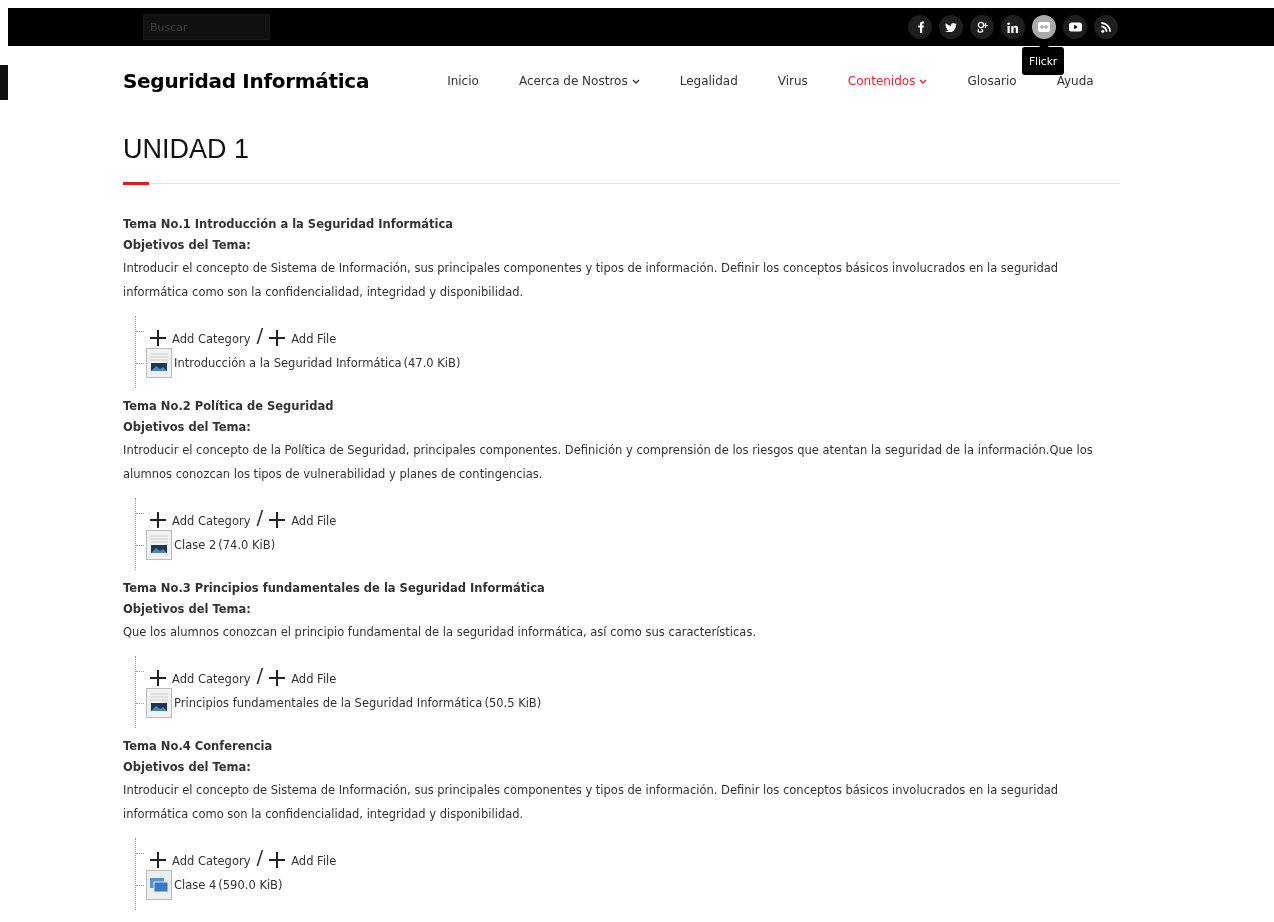 Image resolution: width=1274 pixels, height=922 pixels. I want to click on accent-line, so click(136, 183).